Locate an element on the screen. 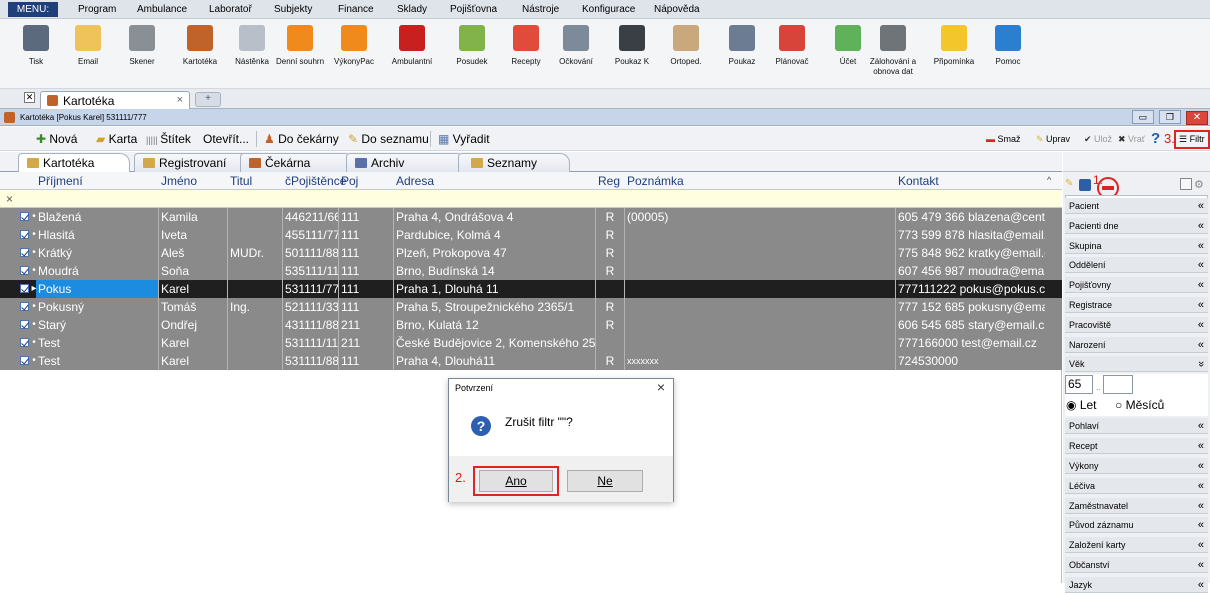  scroll-up-icon: ^ is located at coordinates (1049, 180).